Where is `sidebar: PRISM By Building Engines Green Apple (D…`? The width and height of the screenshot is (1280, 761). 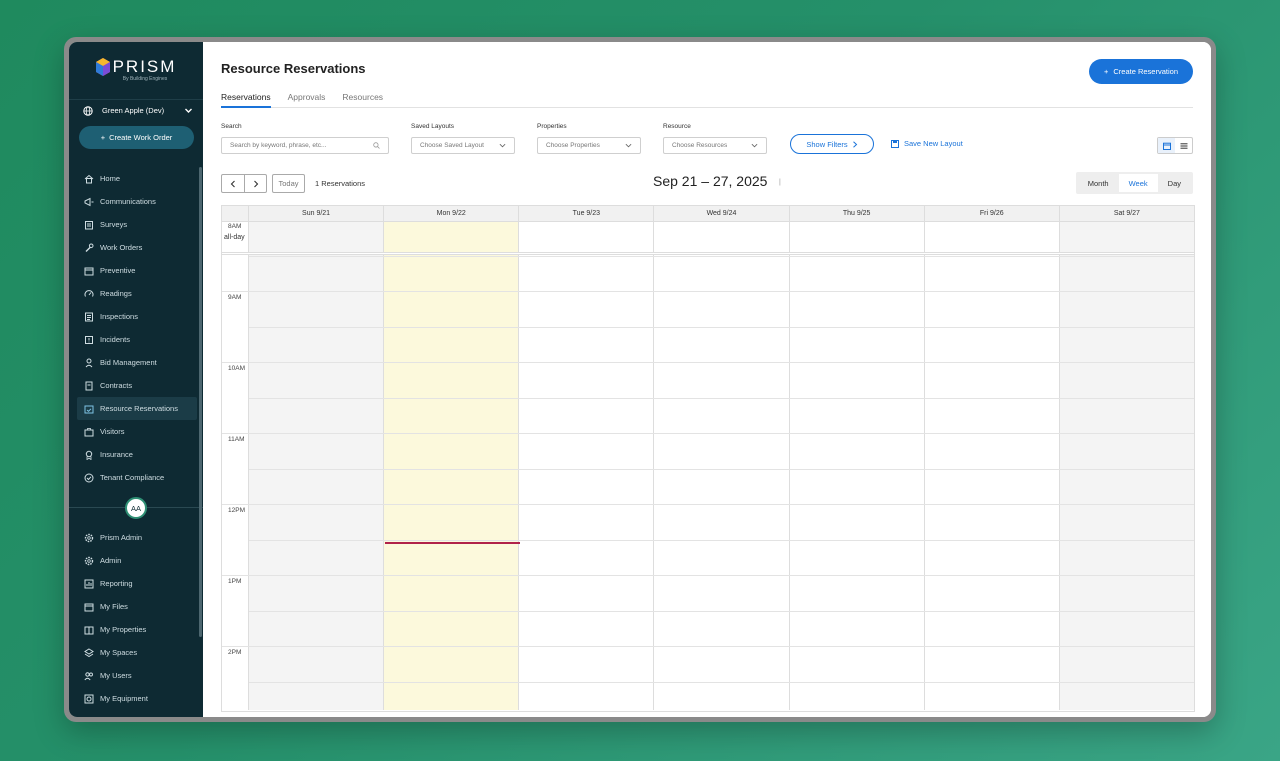 sidebar: PRISM By Building Engines Green Apple (D… is located at coordinates (136, 379).